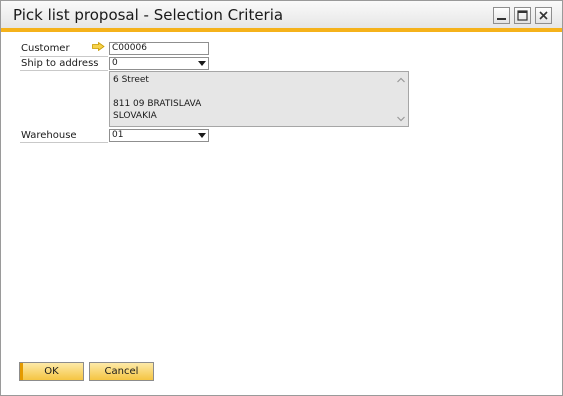 The width and height of the screenshot is (563, 396). Describe the element at coordinates (259, 92) in the screenshot. I see `address-line` at that location.